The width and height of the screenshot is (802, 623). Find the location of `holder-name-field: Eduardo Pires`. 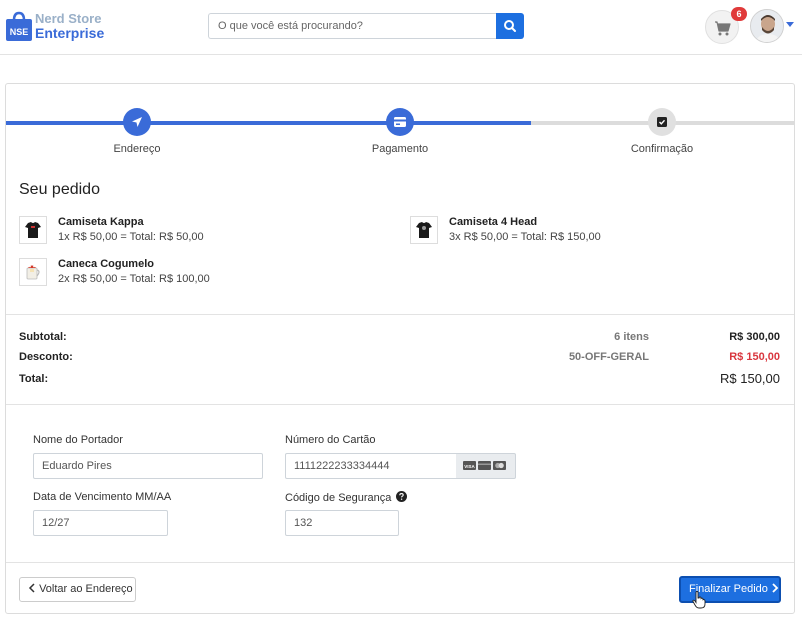

holder-name-field: Eduardo Pires is located at coordinates (148, 466).